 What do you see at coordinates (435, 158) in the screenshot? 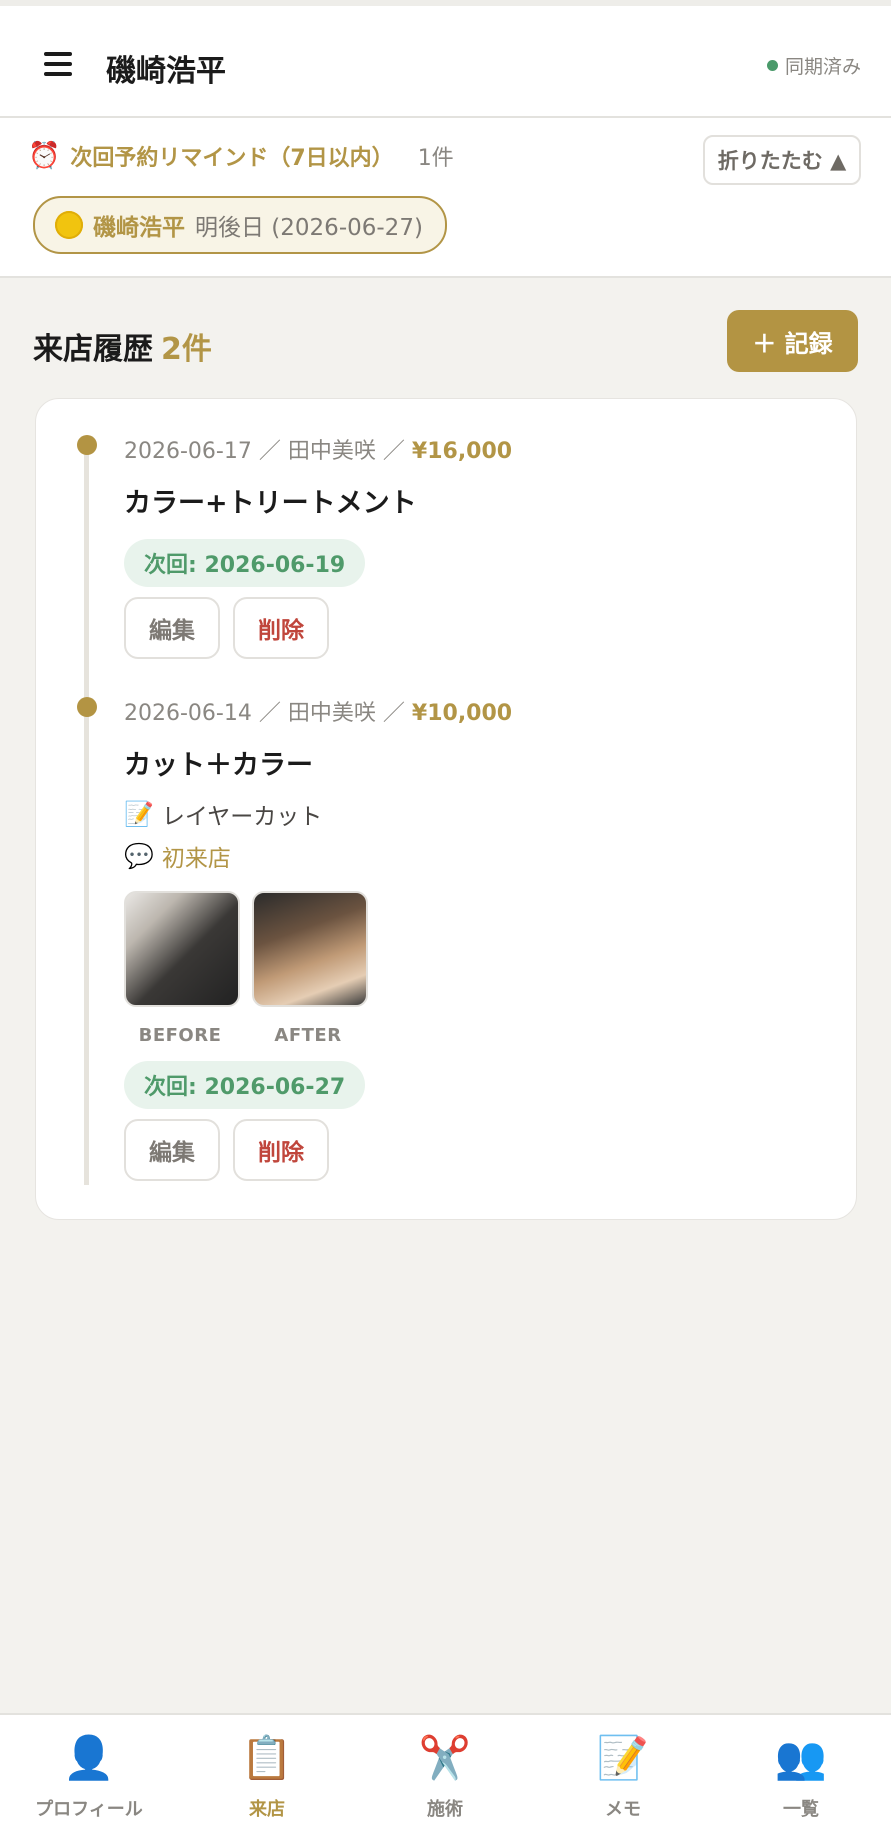
I see `reminder-count: 1件` at bounding box center [435, 158].